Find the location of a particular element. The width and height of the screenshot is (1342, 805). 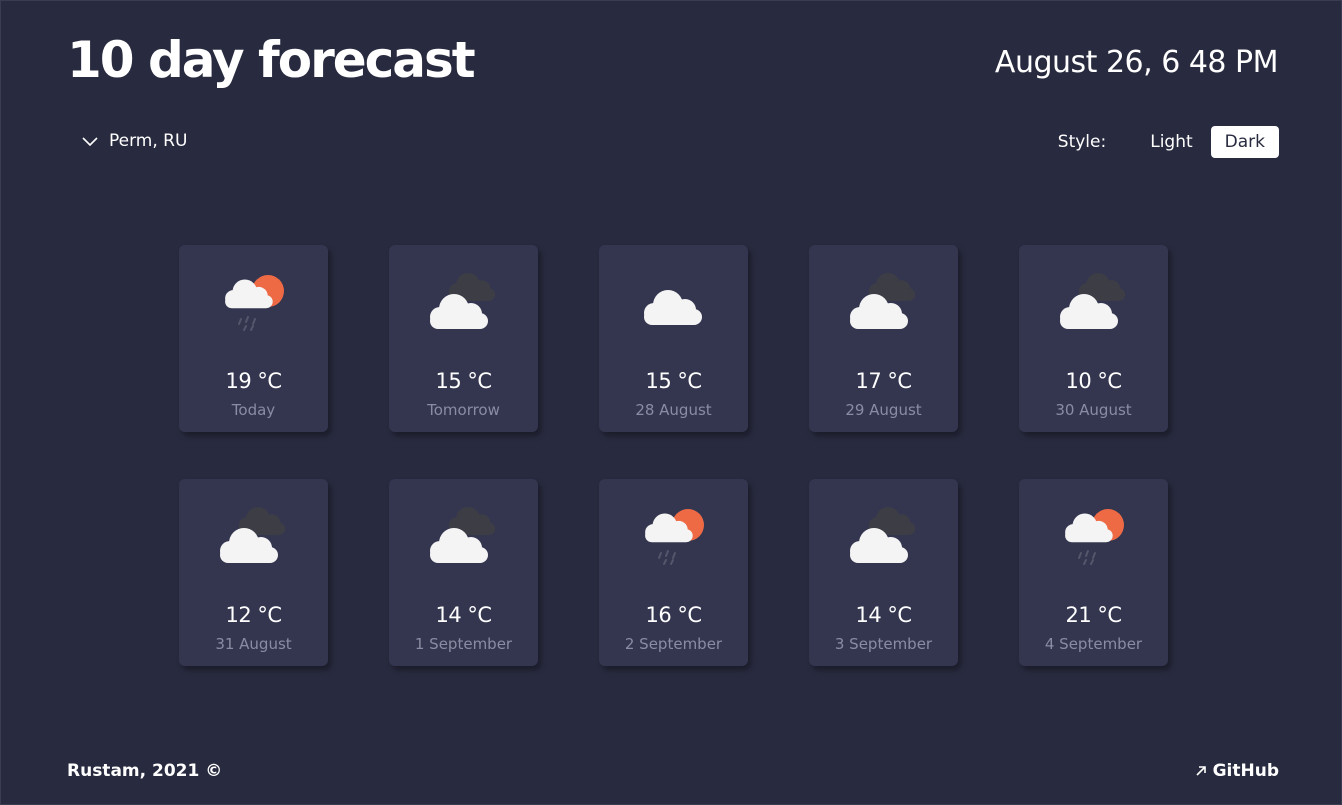

forecast-card: 15 °C Tomorrow is located at coordinates (463, 338).